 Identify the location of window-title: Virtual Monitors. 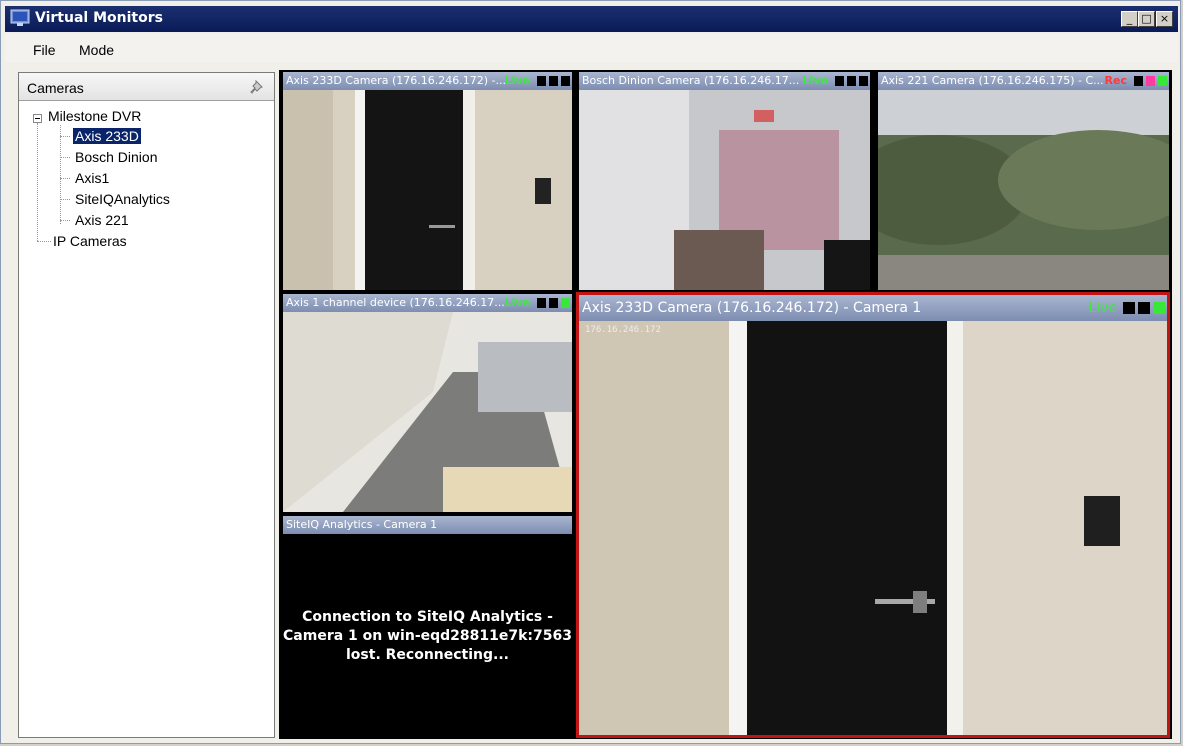
(99, 18).